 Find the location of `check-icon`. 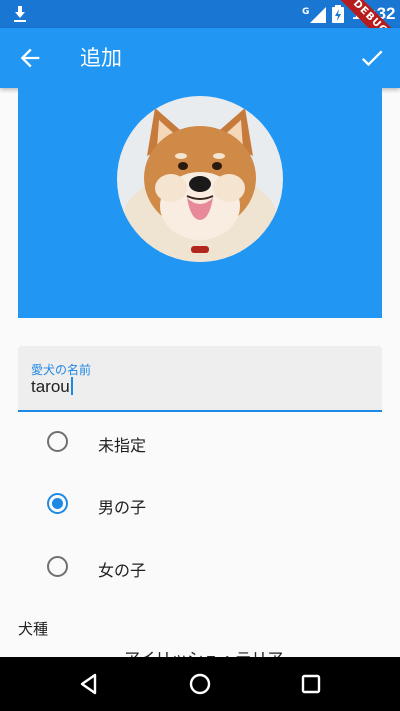

check-icon is located at coordinates (372, 58).